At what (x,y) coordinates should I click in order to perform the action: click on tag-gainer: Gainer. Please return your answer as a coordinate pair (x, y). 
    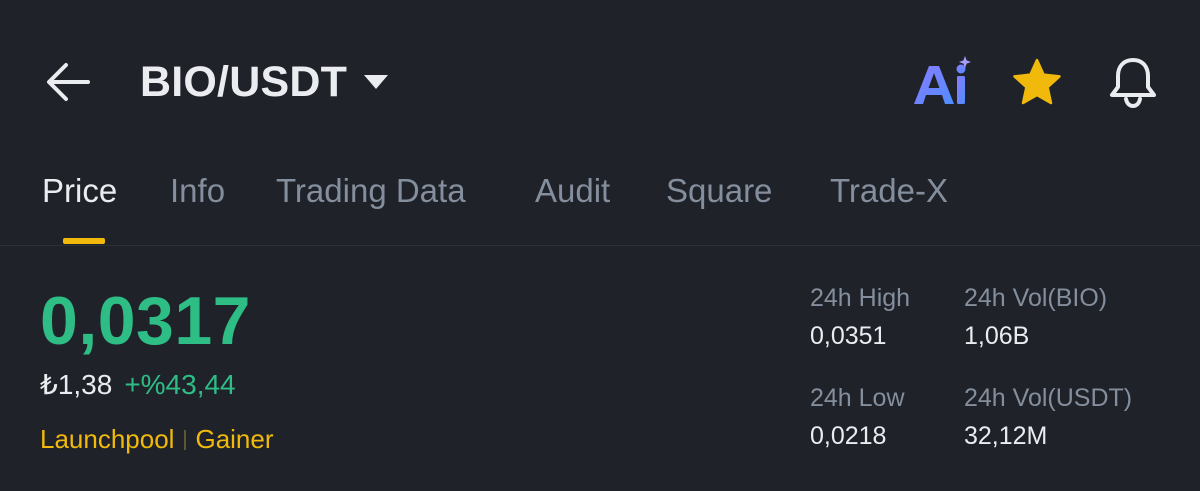
    Looking at the image, I should click on (234, 439).